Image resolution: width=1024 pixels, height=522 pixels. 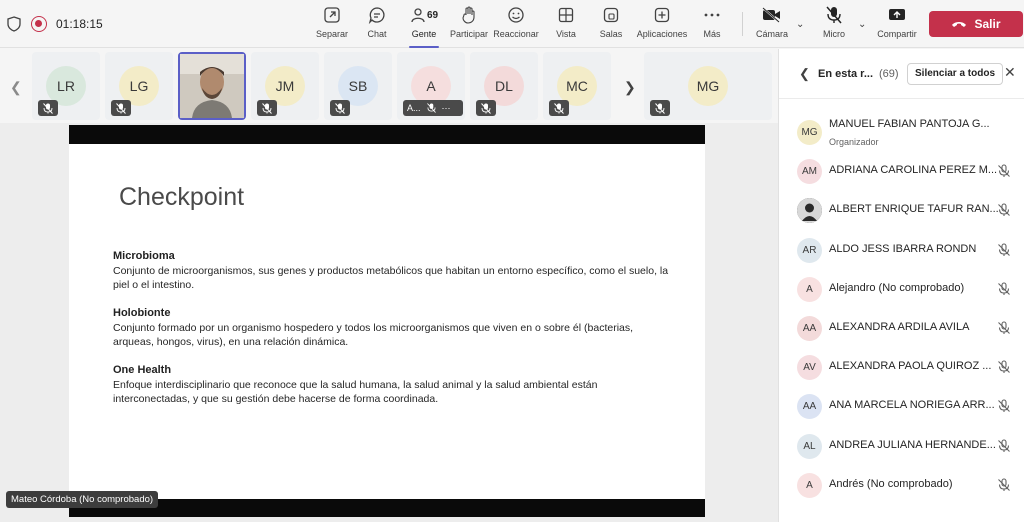 What do you see at coordinates (16, 87) in the screenshot?
I see `filmstrip-prev-icon: ❮` at bounding box center [16, 87].